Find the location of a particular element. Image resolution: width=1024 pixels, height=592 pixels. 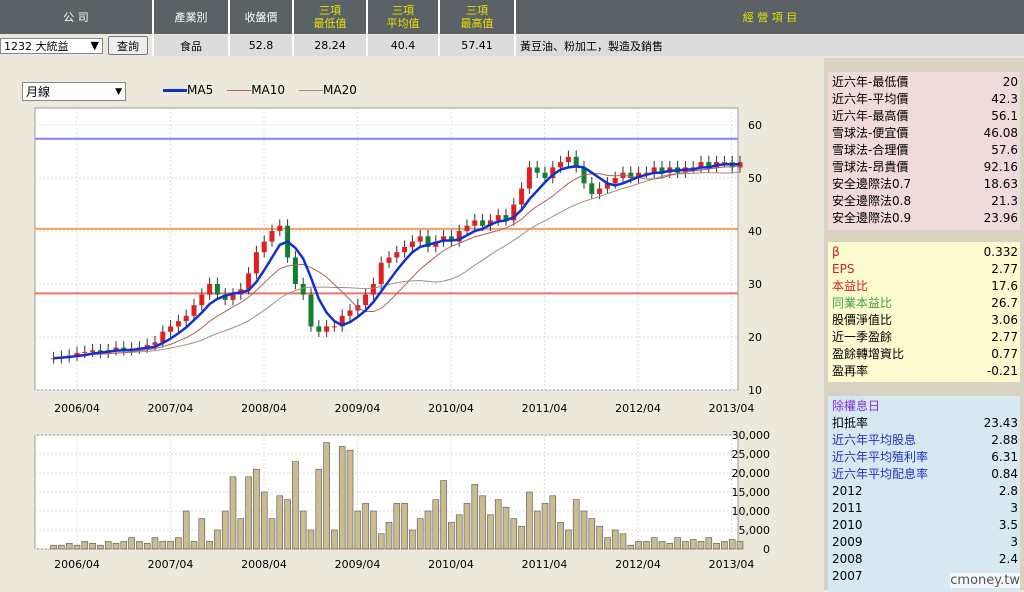

panel-row: 安全邊際法0.9 23.96 is located at coordinates (924, 218).